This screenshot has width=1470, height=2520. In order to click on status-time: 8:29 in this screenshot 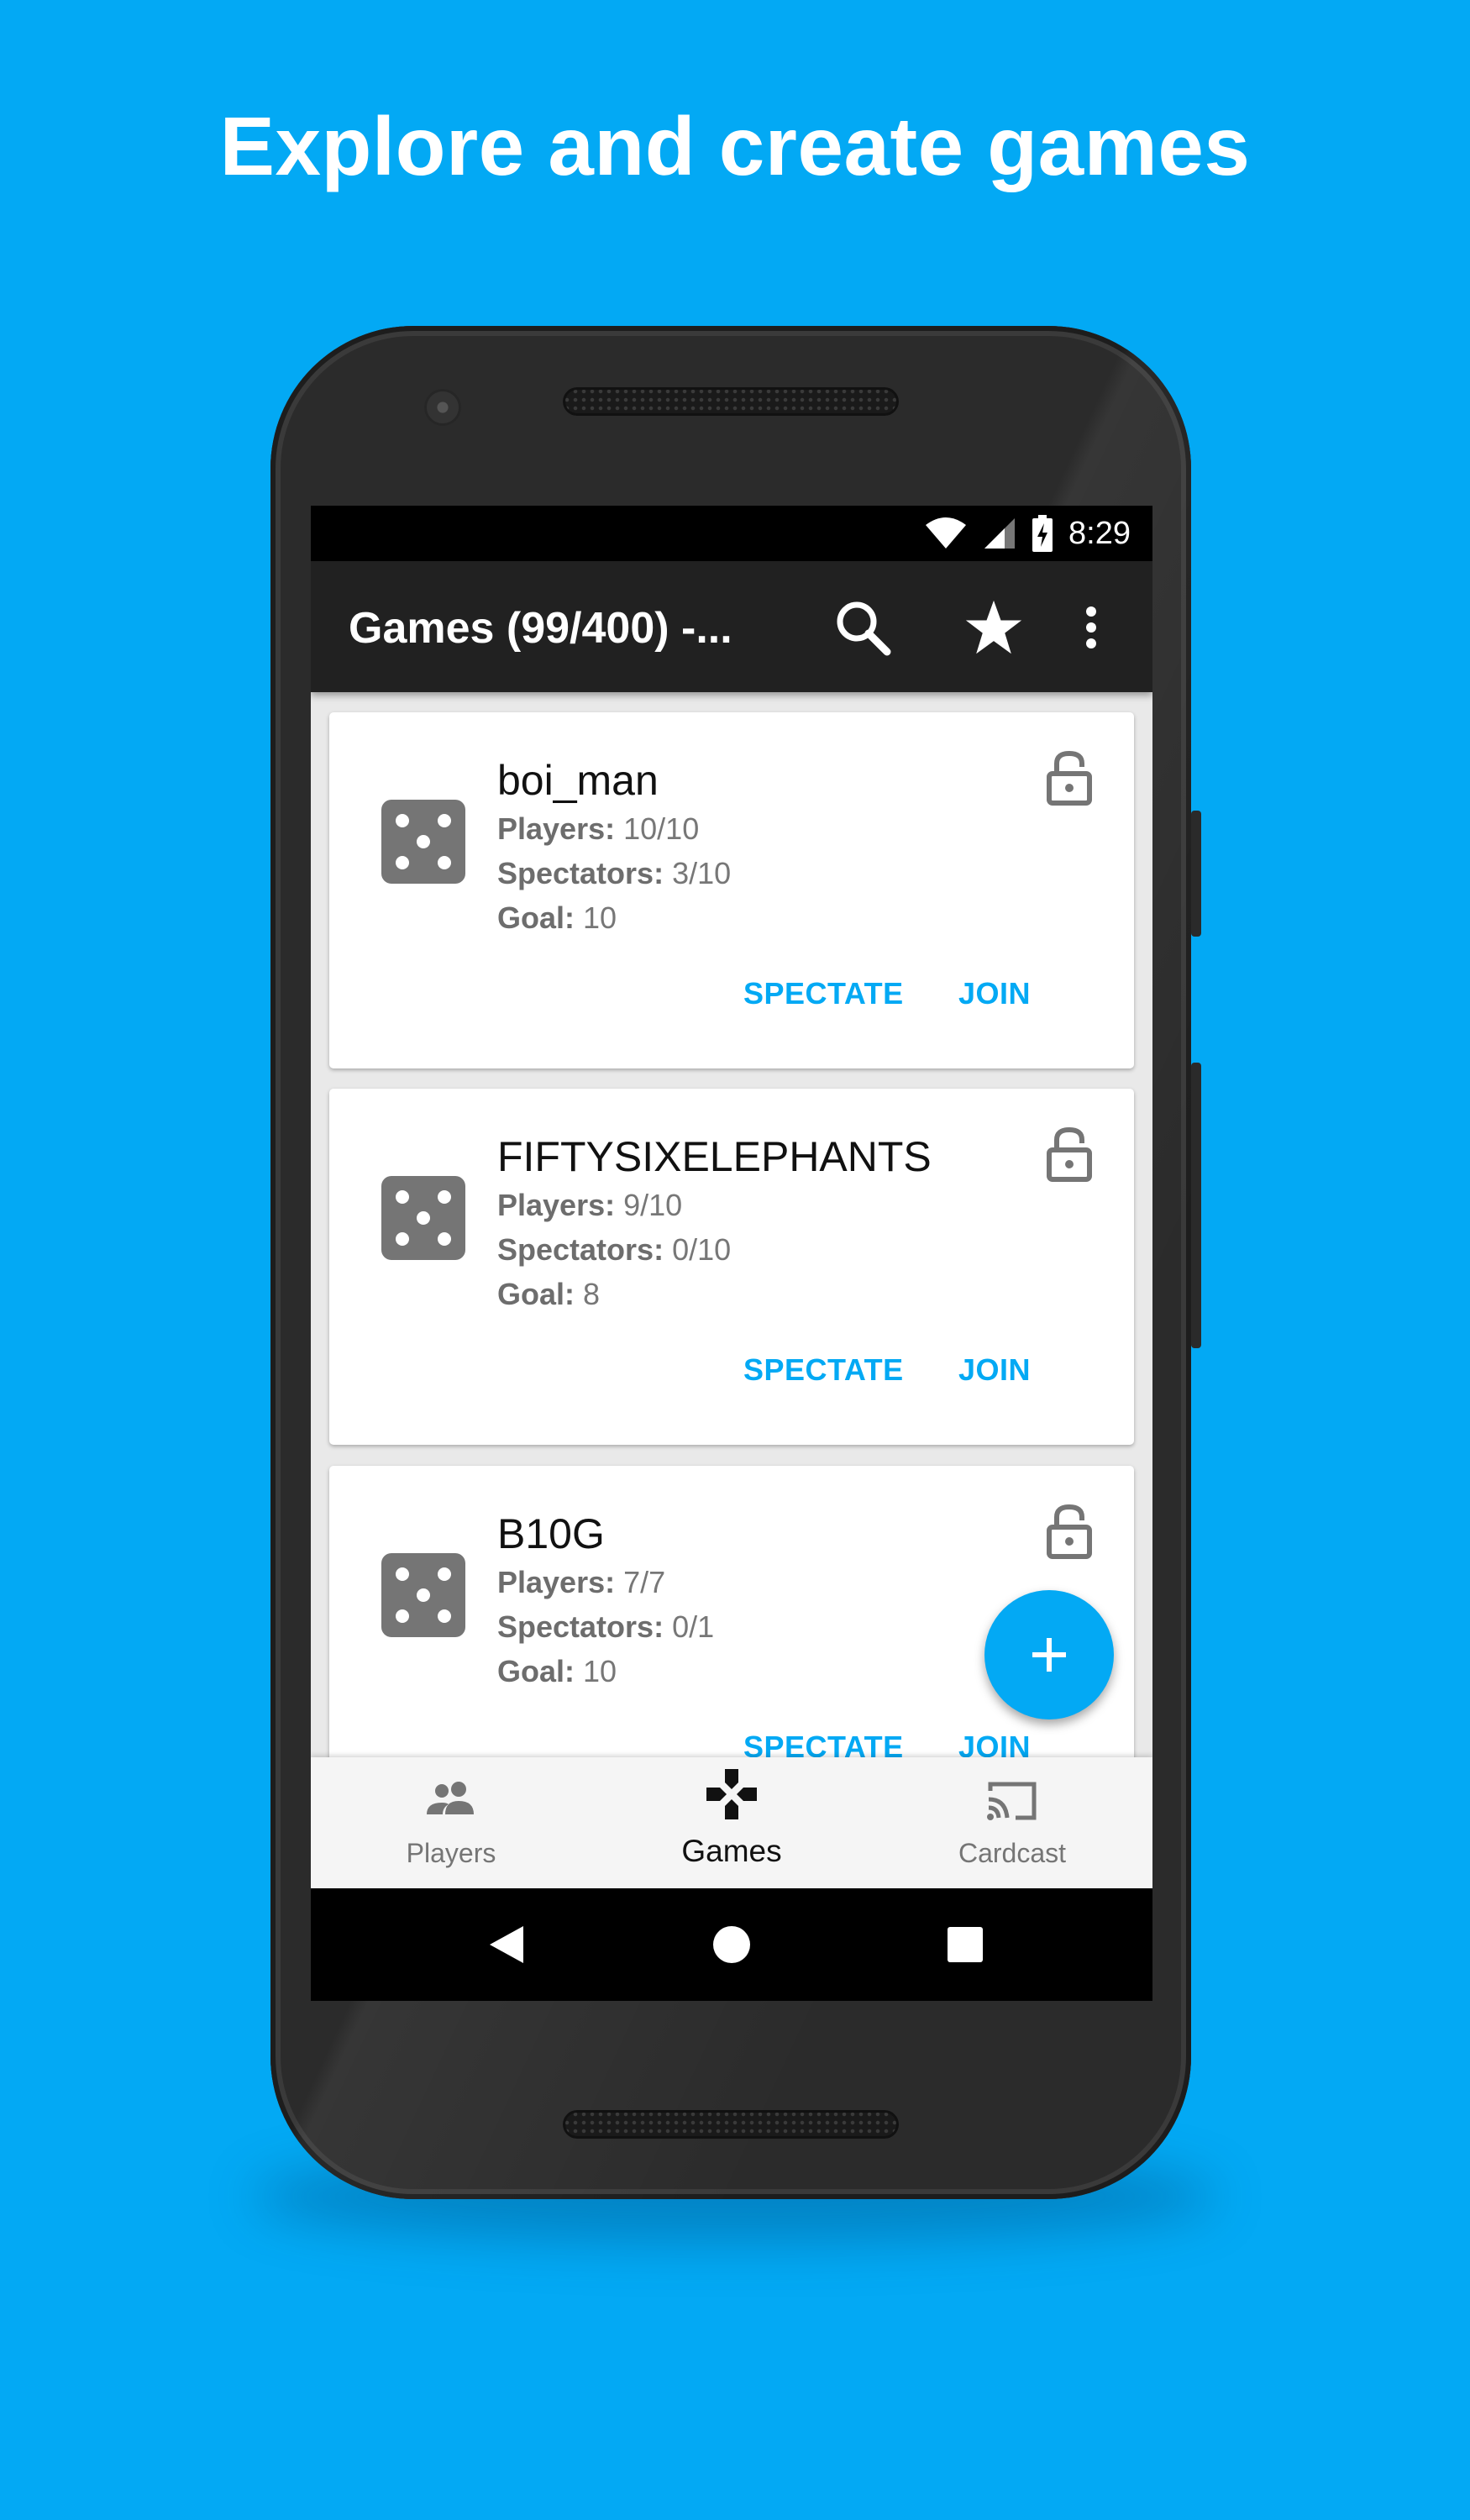, I will do `click(1099, 533)`.